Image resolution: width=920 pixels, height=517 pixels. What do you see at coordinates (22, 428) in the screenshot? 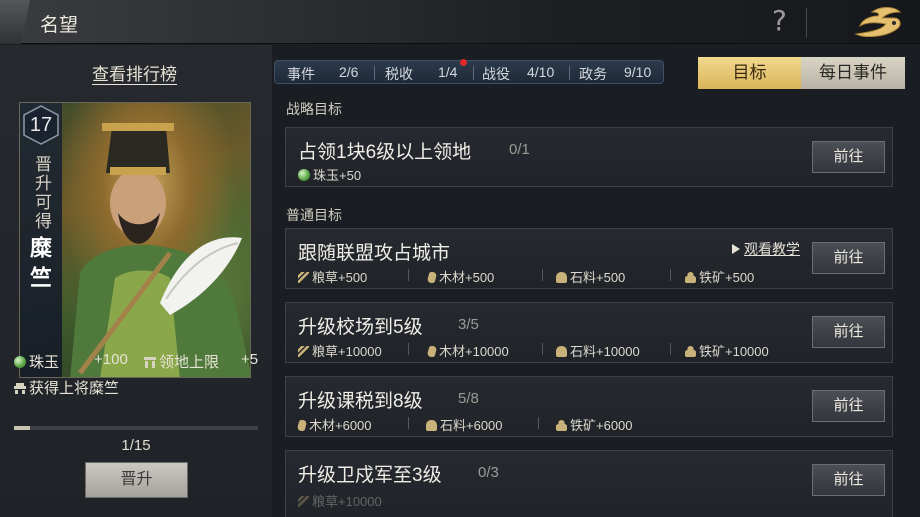
I see `promotion-progress-fill` at bounding box center [22, 428].